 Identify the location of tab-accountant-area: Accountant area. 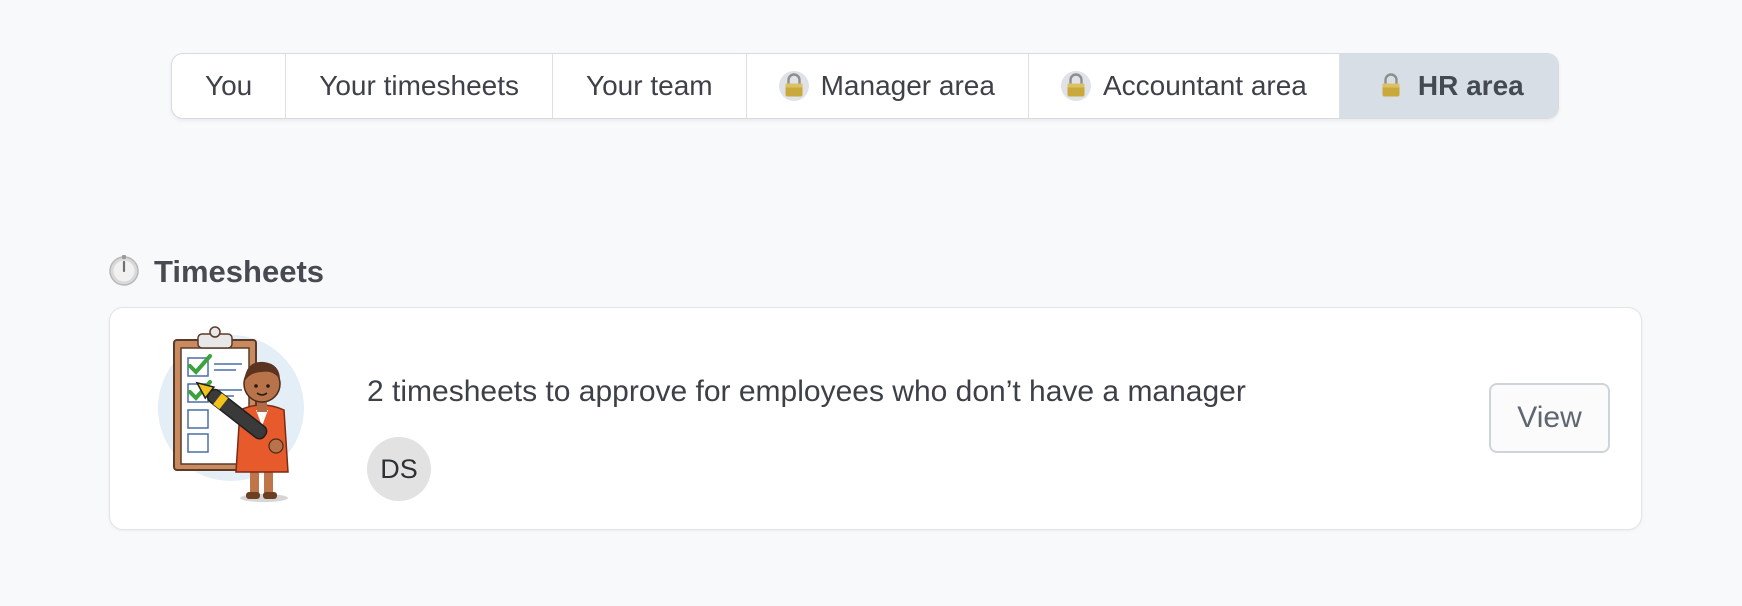
(1184, 86).